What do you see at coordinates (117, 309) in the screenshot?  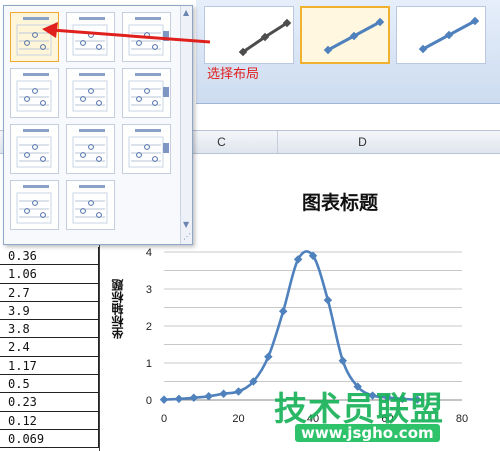 I see `y-axis-title: 坐标轴标题` at bounding box center [117, 309].